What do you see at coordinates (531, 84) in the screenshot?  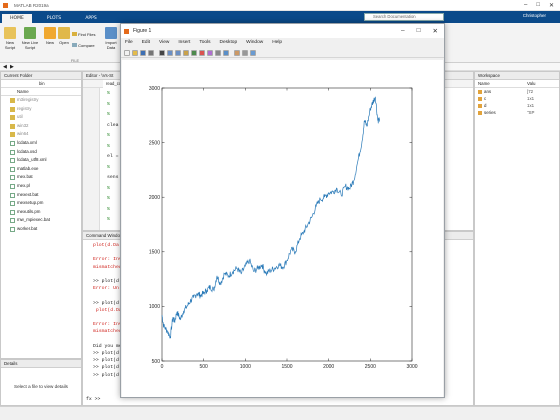 I see `ws-value-header: Valu` at bounding box center [531, 84].